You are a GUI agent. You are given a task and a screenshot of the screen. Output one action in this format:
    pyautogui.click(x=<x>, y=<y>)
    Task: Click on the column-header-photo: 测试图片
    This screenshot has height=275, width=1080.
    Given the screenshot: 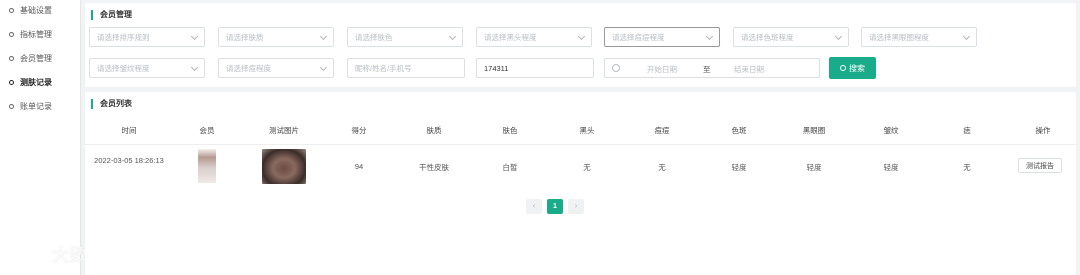 What is the action you would take?
    pyautogui.click(x=284, y=130)
    